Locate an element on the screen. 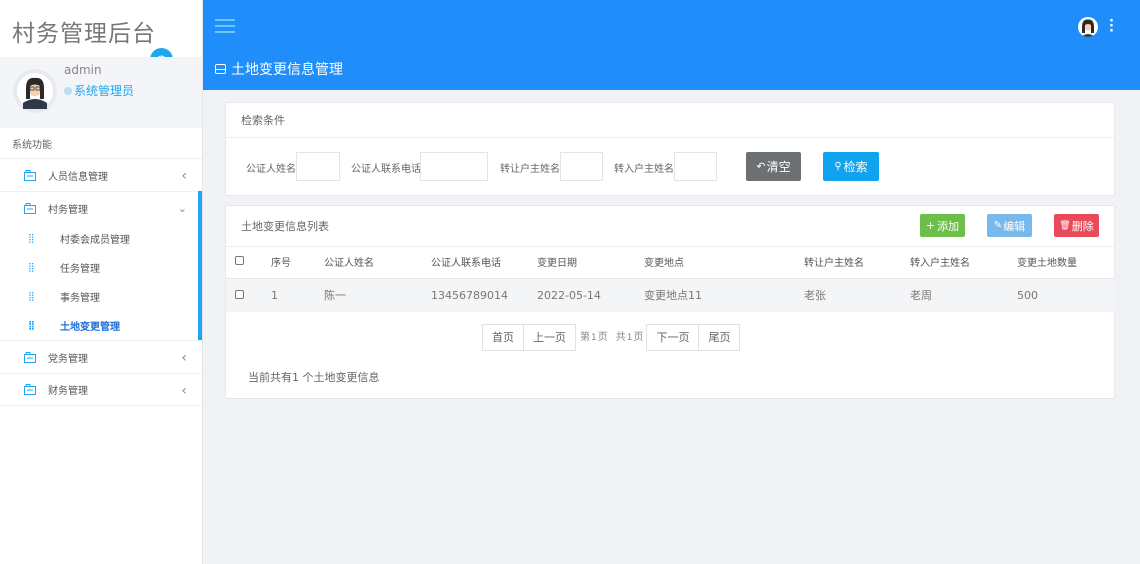  edit-button-label: 编辑 is located at coordinates (1014, 226).